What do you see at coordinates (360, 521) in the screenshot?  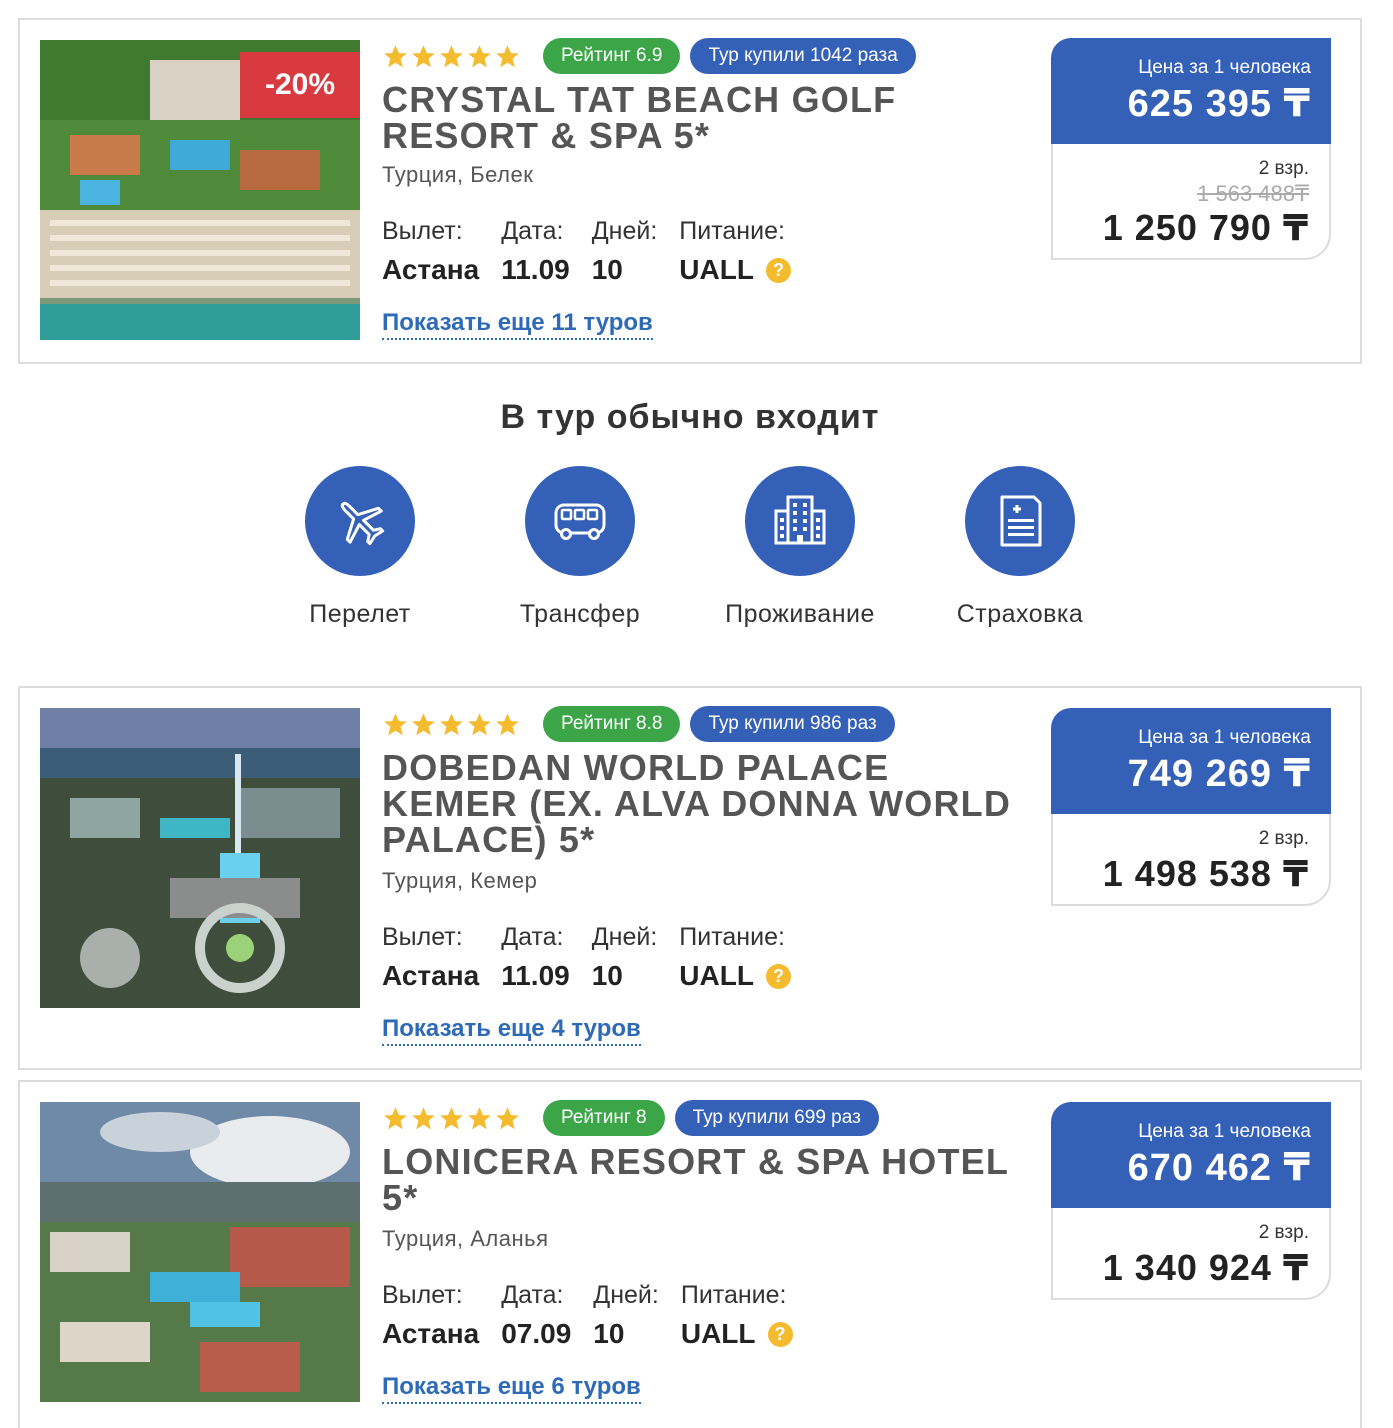 I see `airplane-icon` at bounding box center [360, 521].